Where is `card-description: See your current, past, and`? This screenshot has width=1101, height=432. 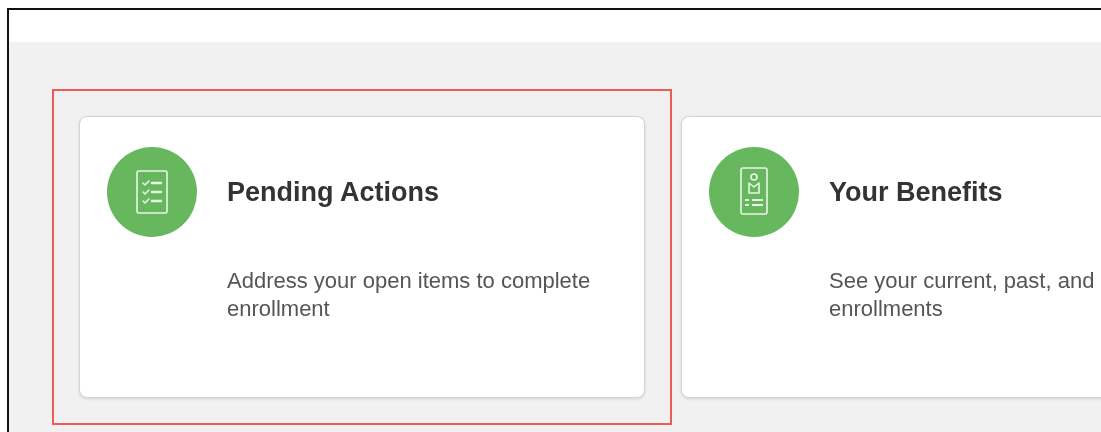
card-description: See your current, past, and is located at coordinates (962, 281).